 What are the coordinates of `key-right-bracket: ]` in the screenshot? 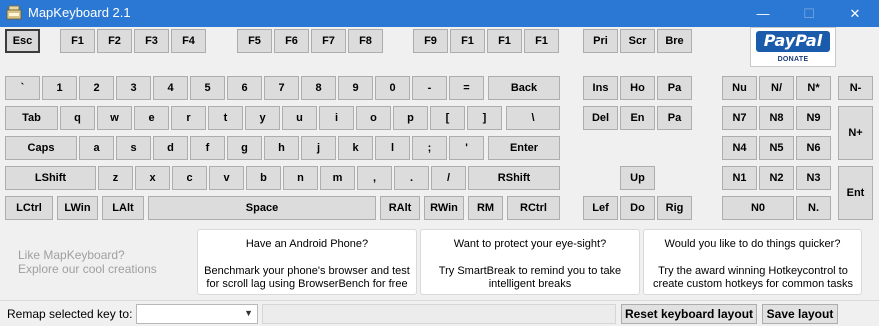 It's located at (484, 118).